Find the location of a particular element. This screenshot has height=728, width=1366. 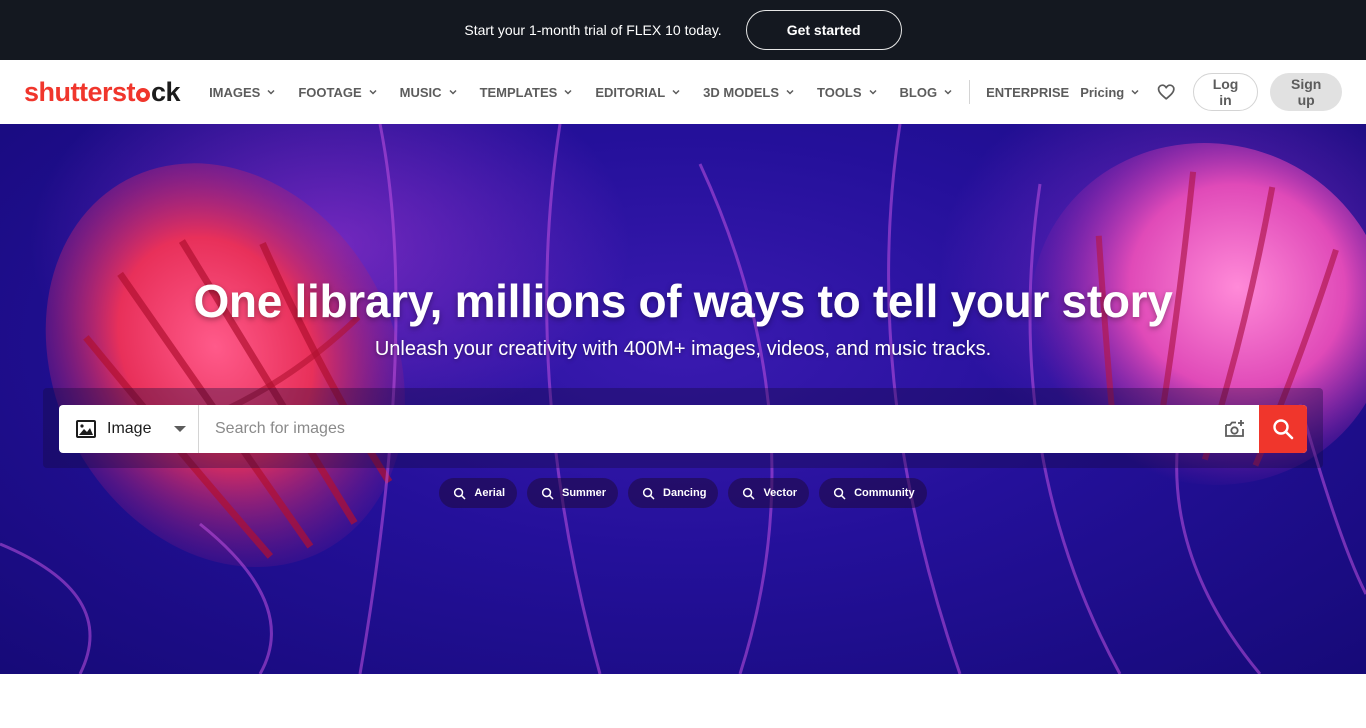

media-type-select: Image is located at coordinates (129, 429).